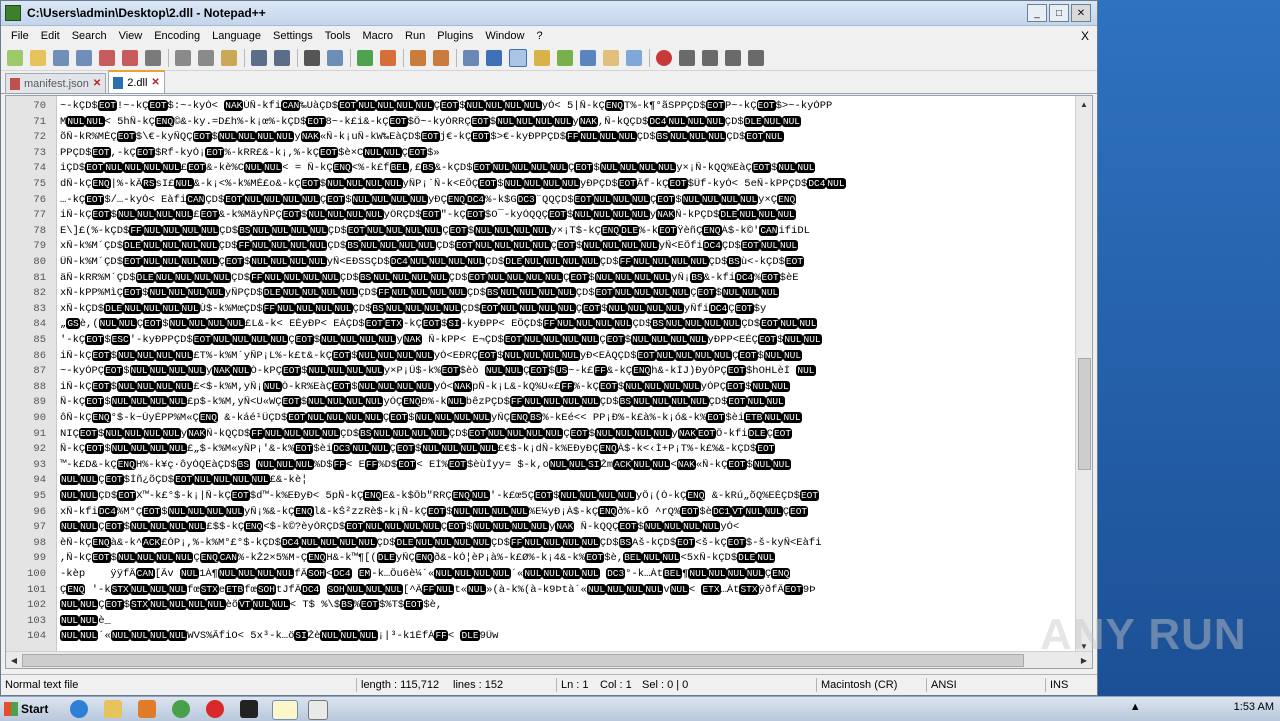 The image size is (1280, 721). I want to click on show-all-characters-icon, so click(494, 58).